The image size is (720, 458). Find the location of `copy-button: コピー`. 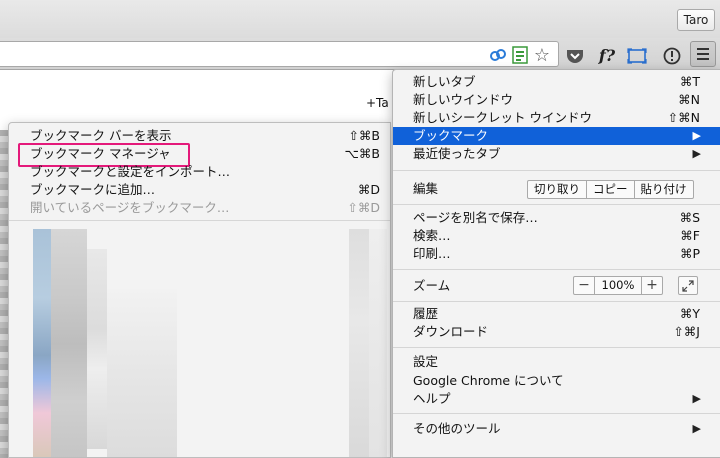

copy-button: コピー is located at coordinates (611, 189).